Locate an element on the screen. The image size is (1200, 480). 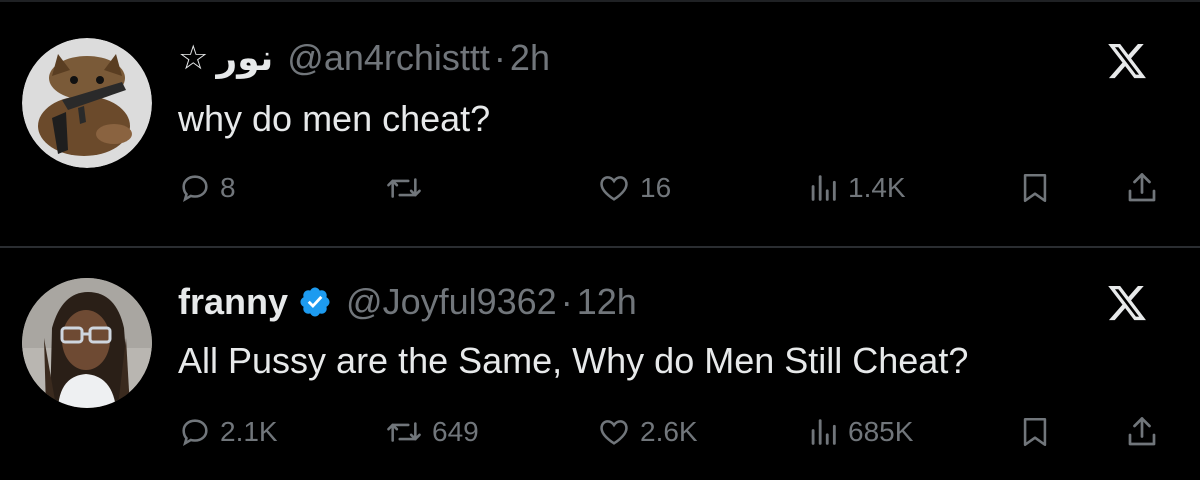
views-button: 685K is located at coordinates (859, 432).